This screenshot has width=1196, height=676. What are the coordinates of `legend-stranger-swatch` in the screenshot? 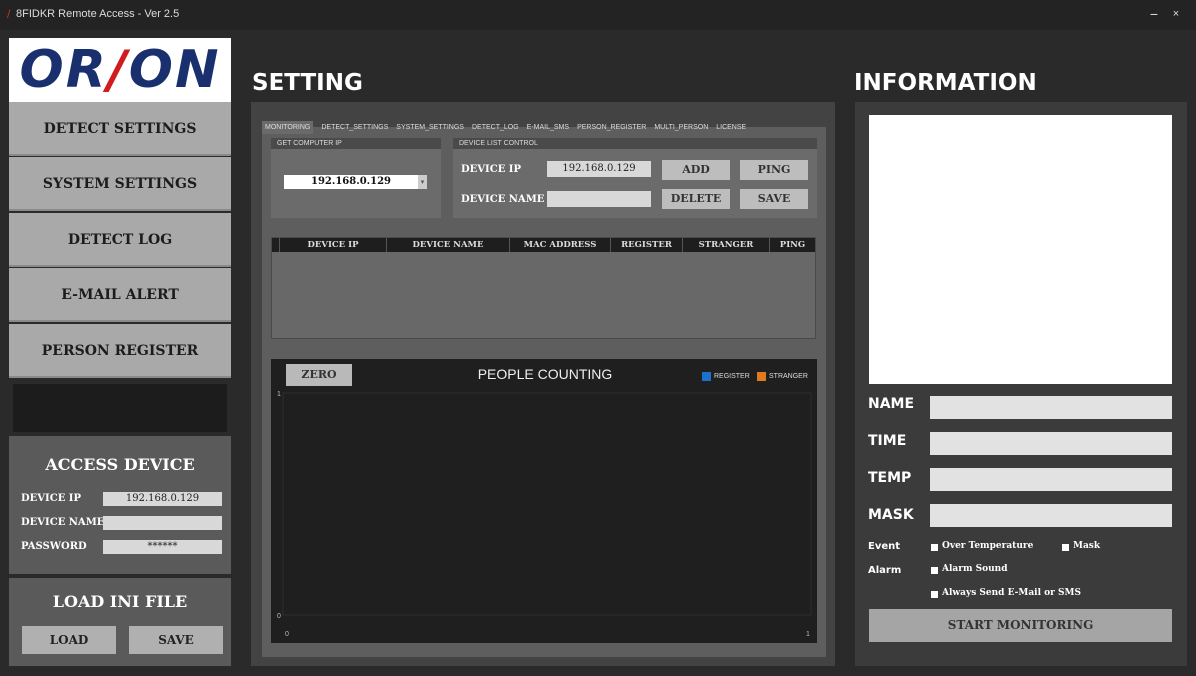 It's located at (761, 376).